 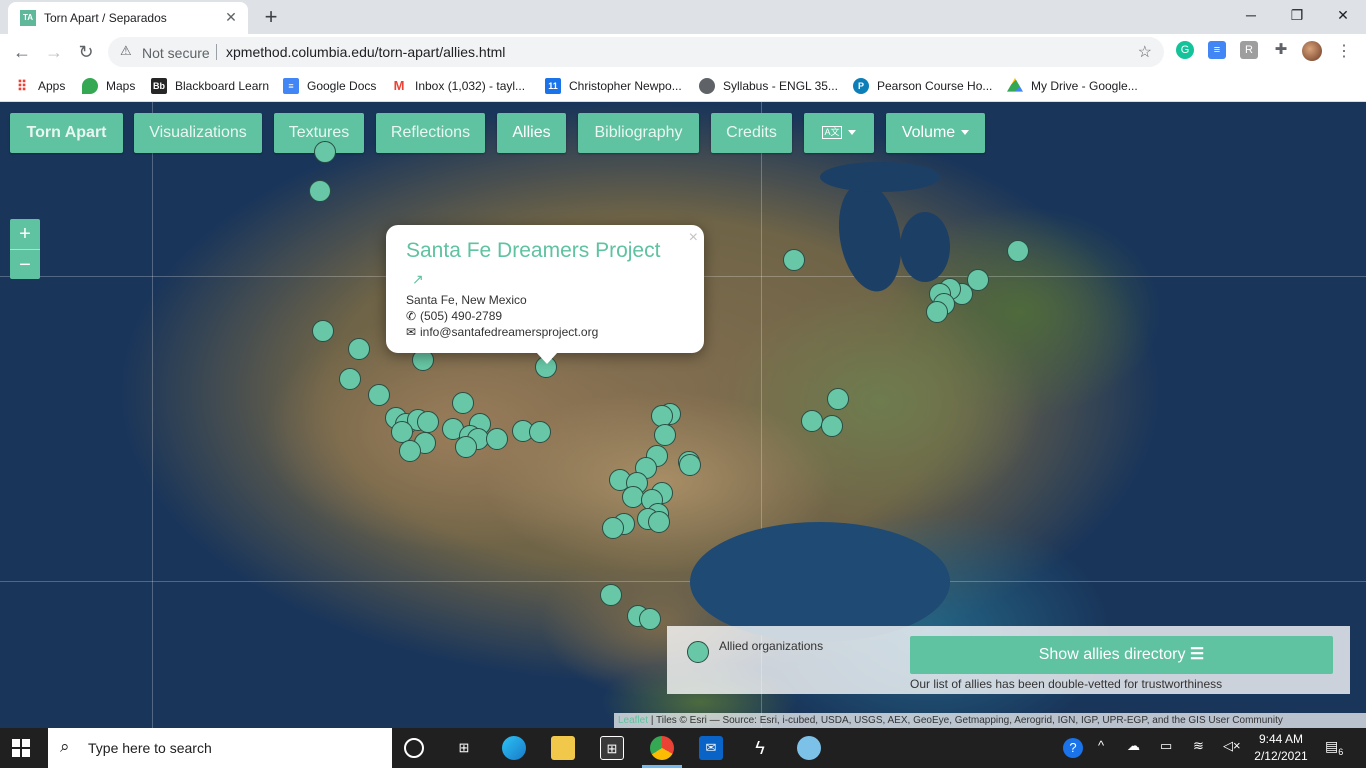 I want to click on bookmark-label: Apps, so click(x=52, y=86).